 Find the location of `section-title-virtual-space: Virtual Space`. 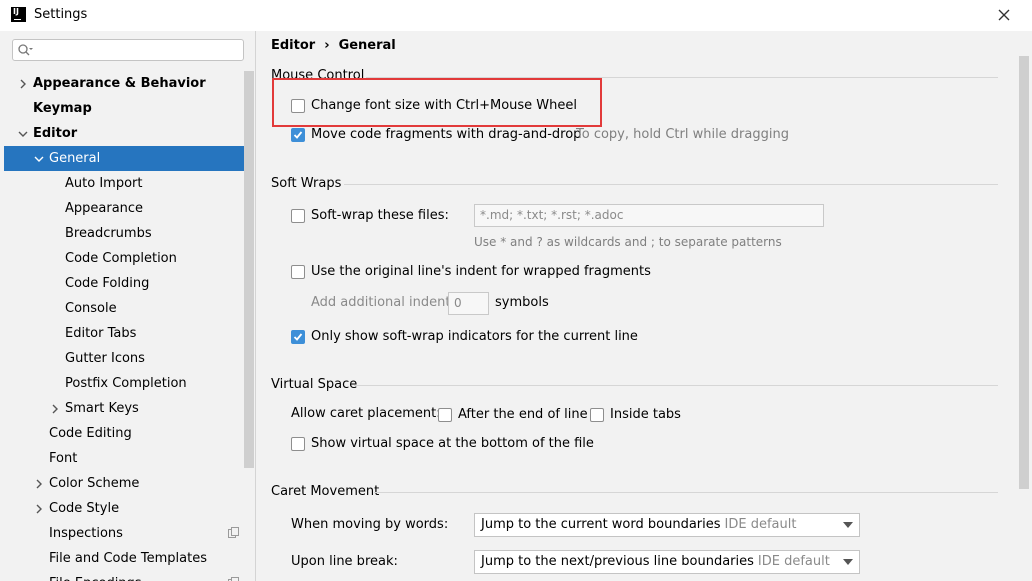

section-title-virtual-space: Virtual Space is located at coordinates (314, 384).